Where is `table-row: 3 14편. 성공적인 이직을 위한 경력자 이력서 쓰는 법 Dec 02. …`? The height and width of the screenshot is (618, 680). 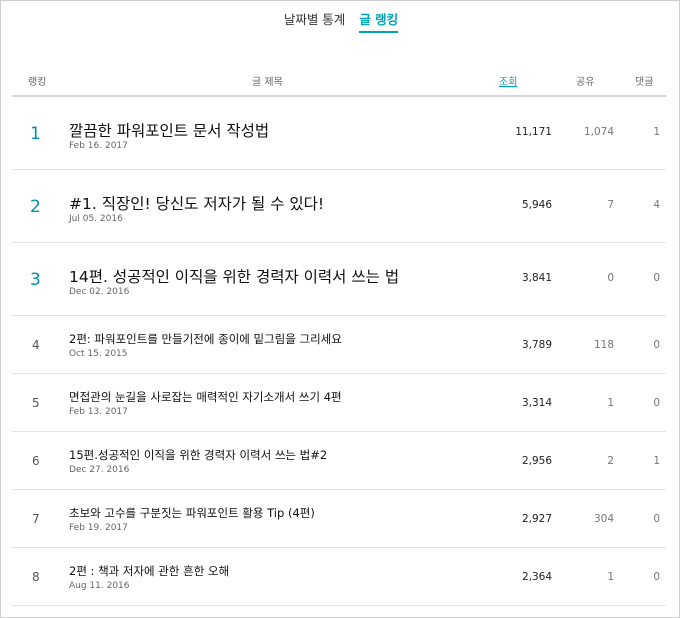 table-row: 3 14편. 성공적인 이직을 위한 경력자 이력서 쓰는 법 Dec 02. … is located at coordinates (339, 279).